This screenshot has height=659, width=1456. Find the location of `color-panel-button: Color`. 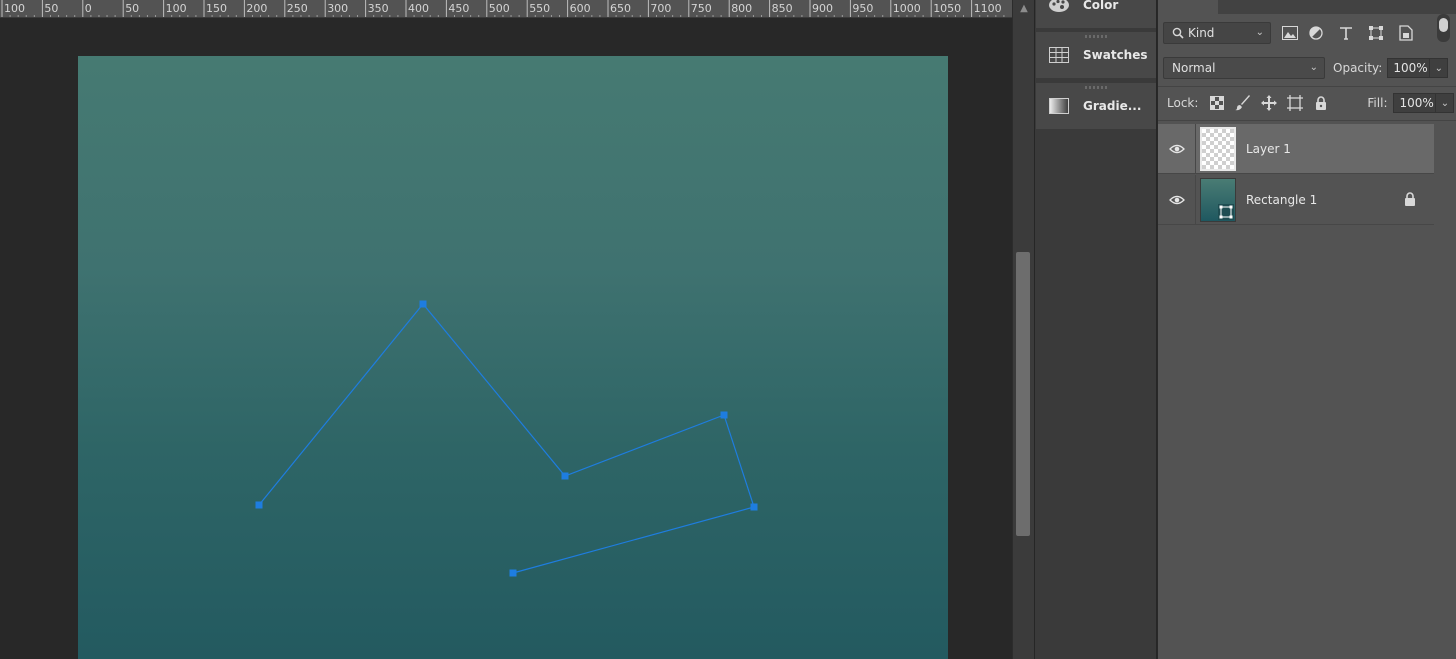

color-panel-button: Color is located at coordinates (1096, 14).